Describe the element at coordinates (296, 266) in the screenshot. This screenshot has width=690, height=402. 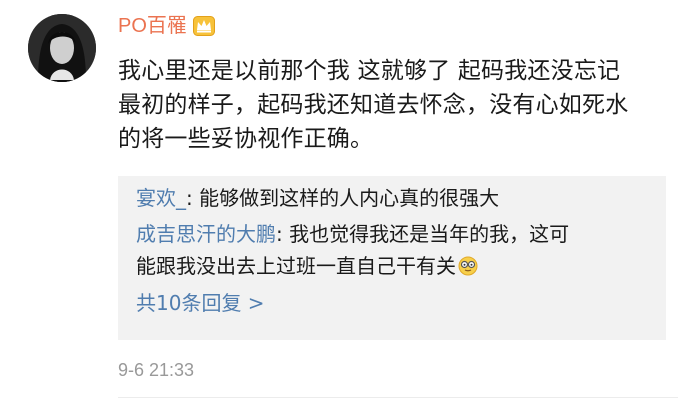
I see `reply-text: 能跟我没出去上过班一直自己干有关` at that location.